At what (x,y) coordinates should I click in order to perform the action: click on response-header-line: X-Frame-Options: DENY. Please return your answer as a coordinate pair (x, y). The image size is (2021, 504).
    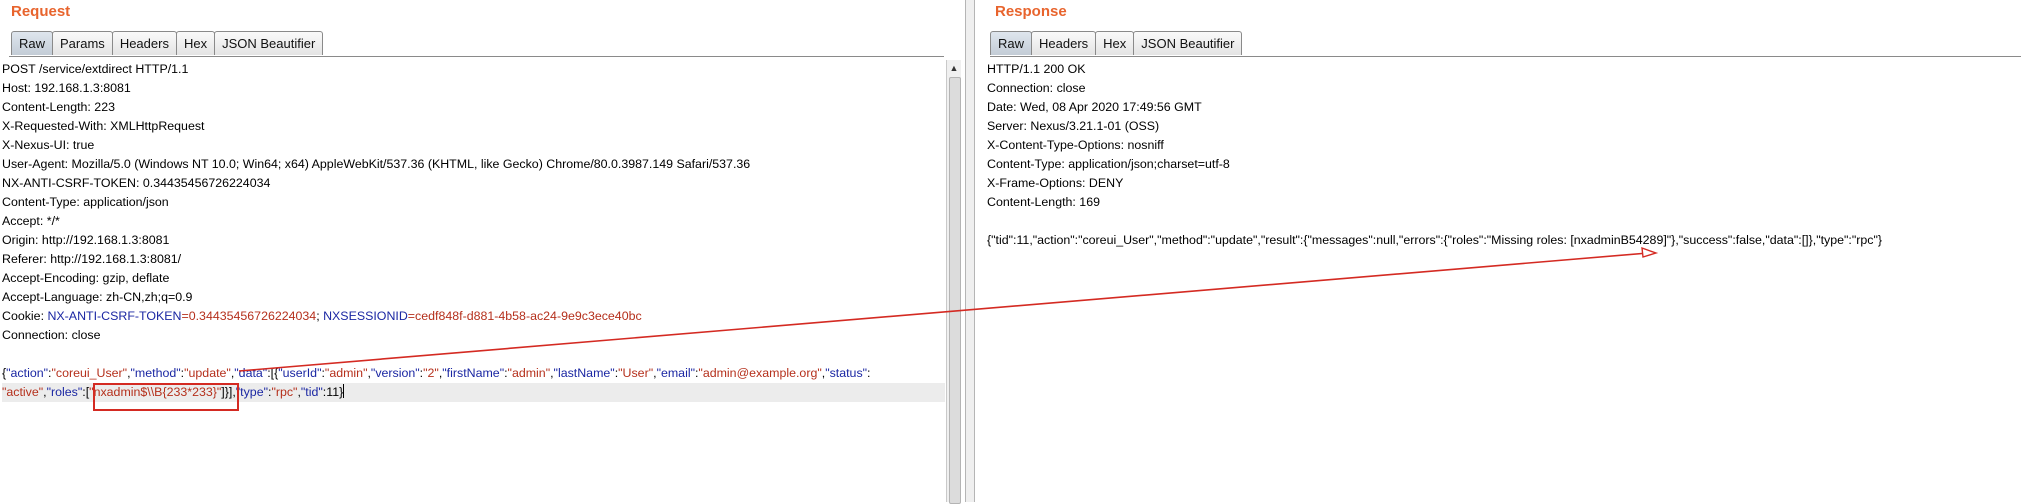
    Looking at the image, I should click on (1055, 183).